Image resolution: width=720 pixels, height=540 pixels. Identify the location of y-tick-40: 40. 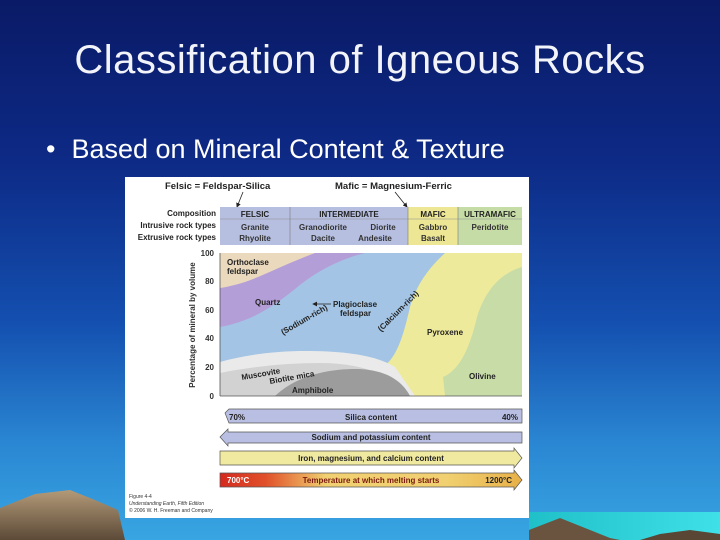
(209, 338).